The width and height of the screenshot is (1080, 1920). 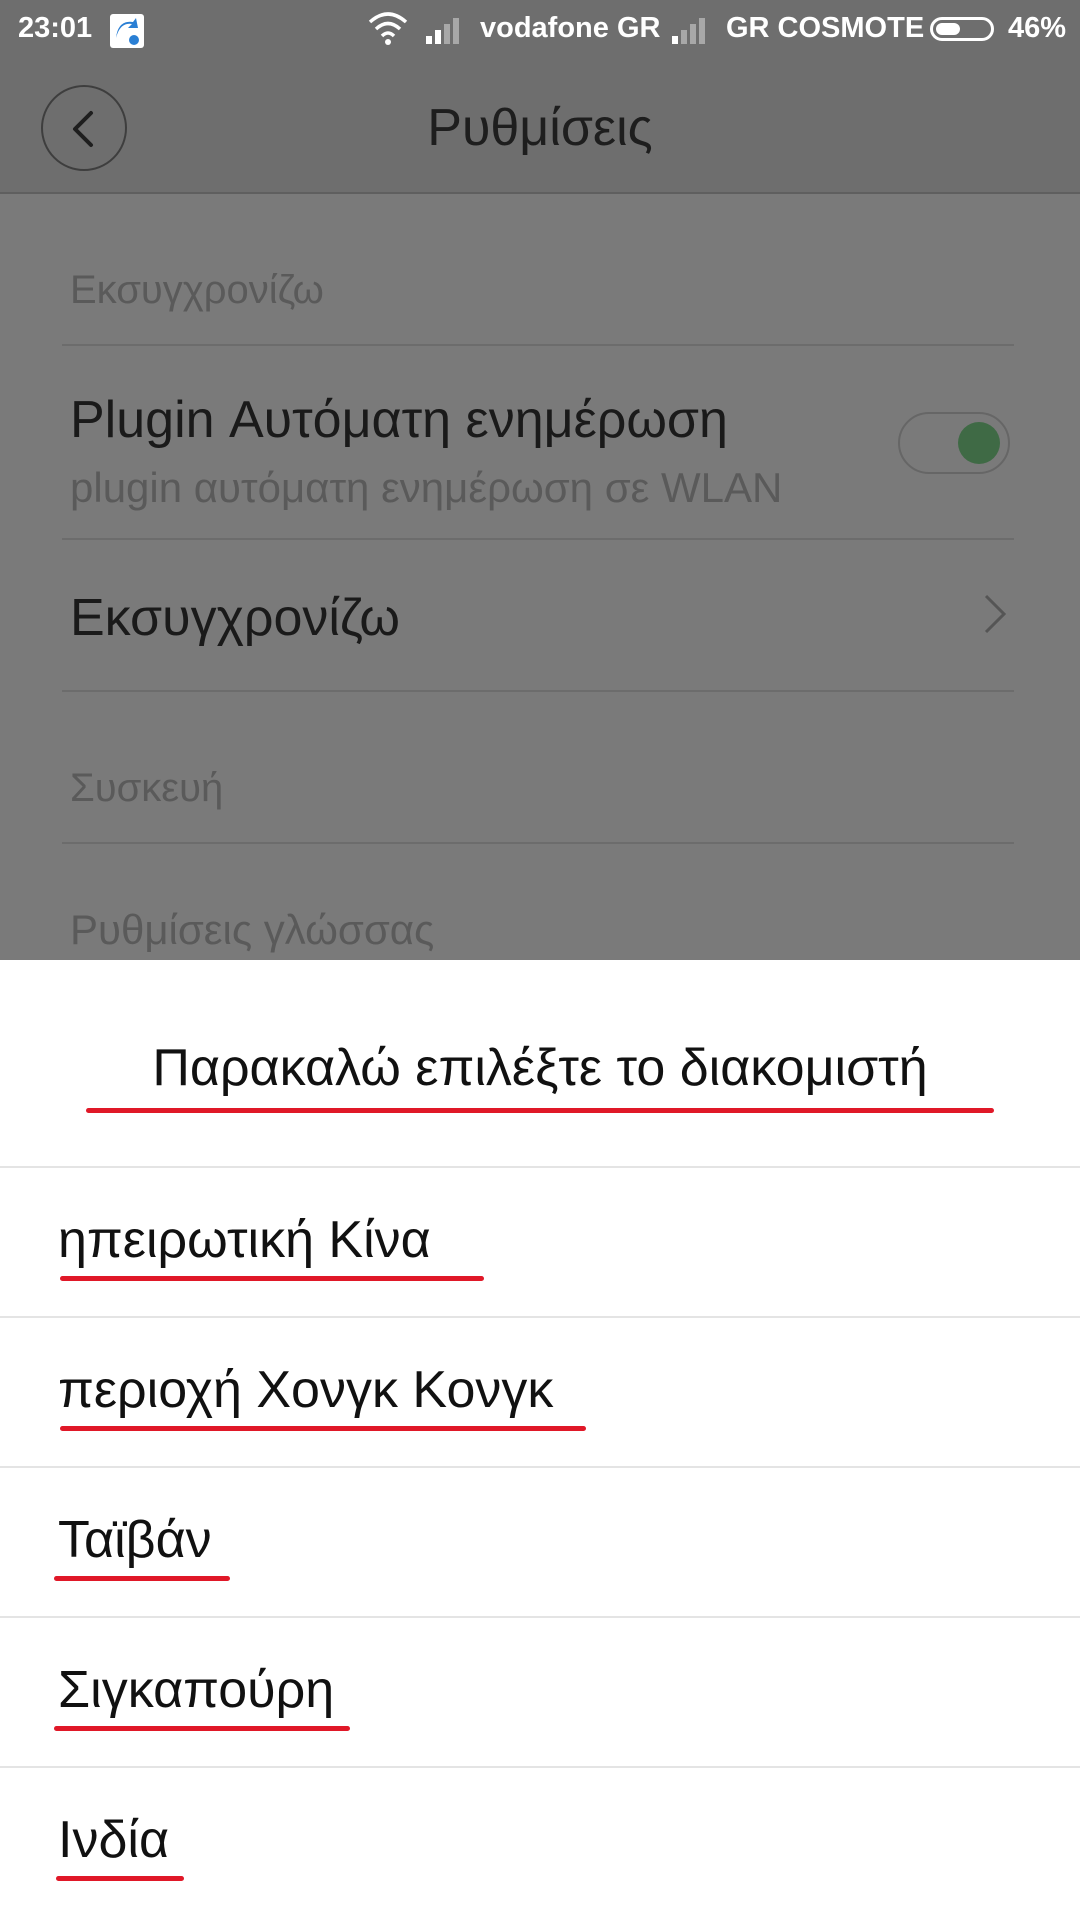 I want to click on dialog-header: Παρακαλώ επιλέξτε το διακομιστή, so click(x=540, y=1064).